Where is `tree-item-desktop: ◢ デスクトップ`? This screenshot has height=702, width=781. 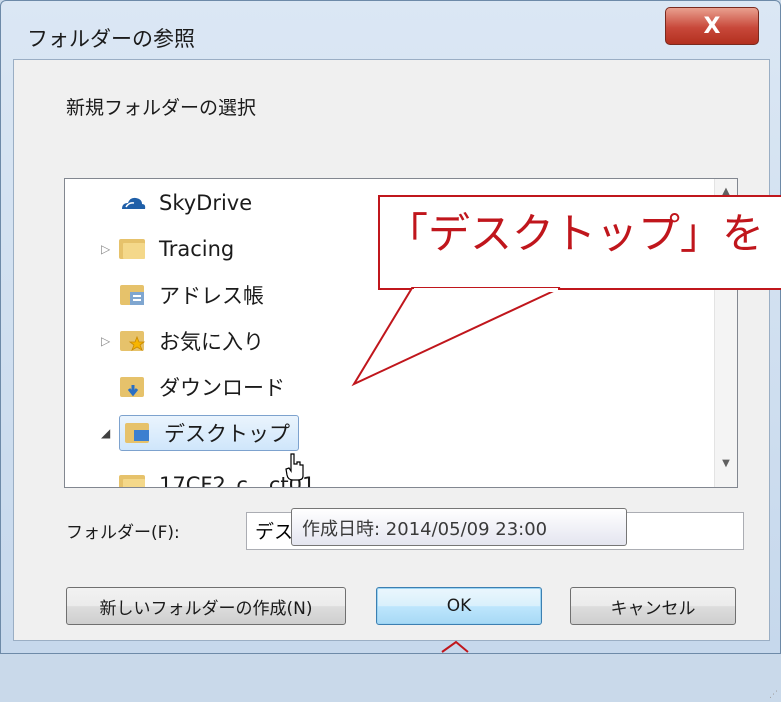 tree-item-desktop: ◢ デスクトップ is located at coordinates (200, 433).